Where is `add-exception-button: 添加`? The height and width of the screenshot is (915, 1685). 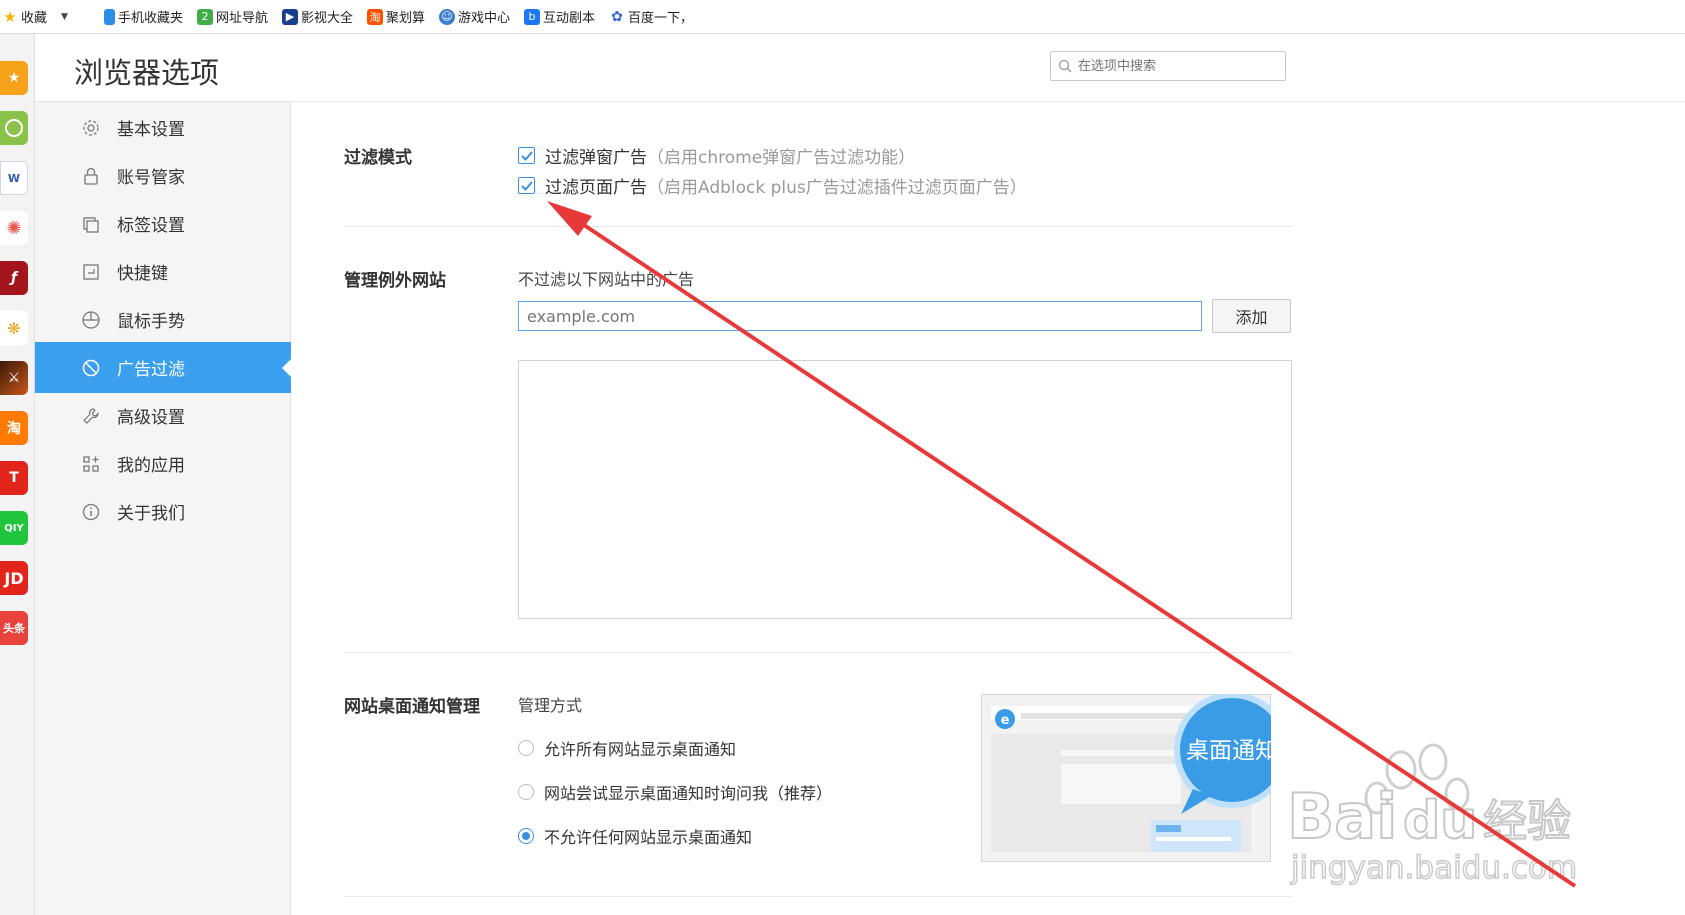
add-exception-button: 添加 is located at coordinates (1251, 316).